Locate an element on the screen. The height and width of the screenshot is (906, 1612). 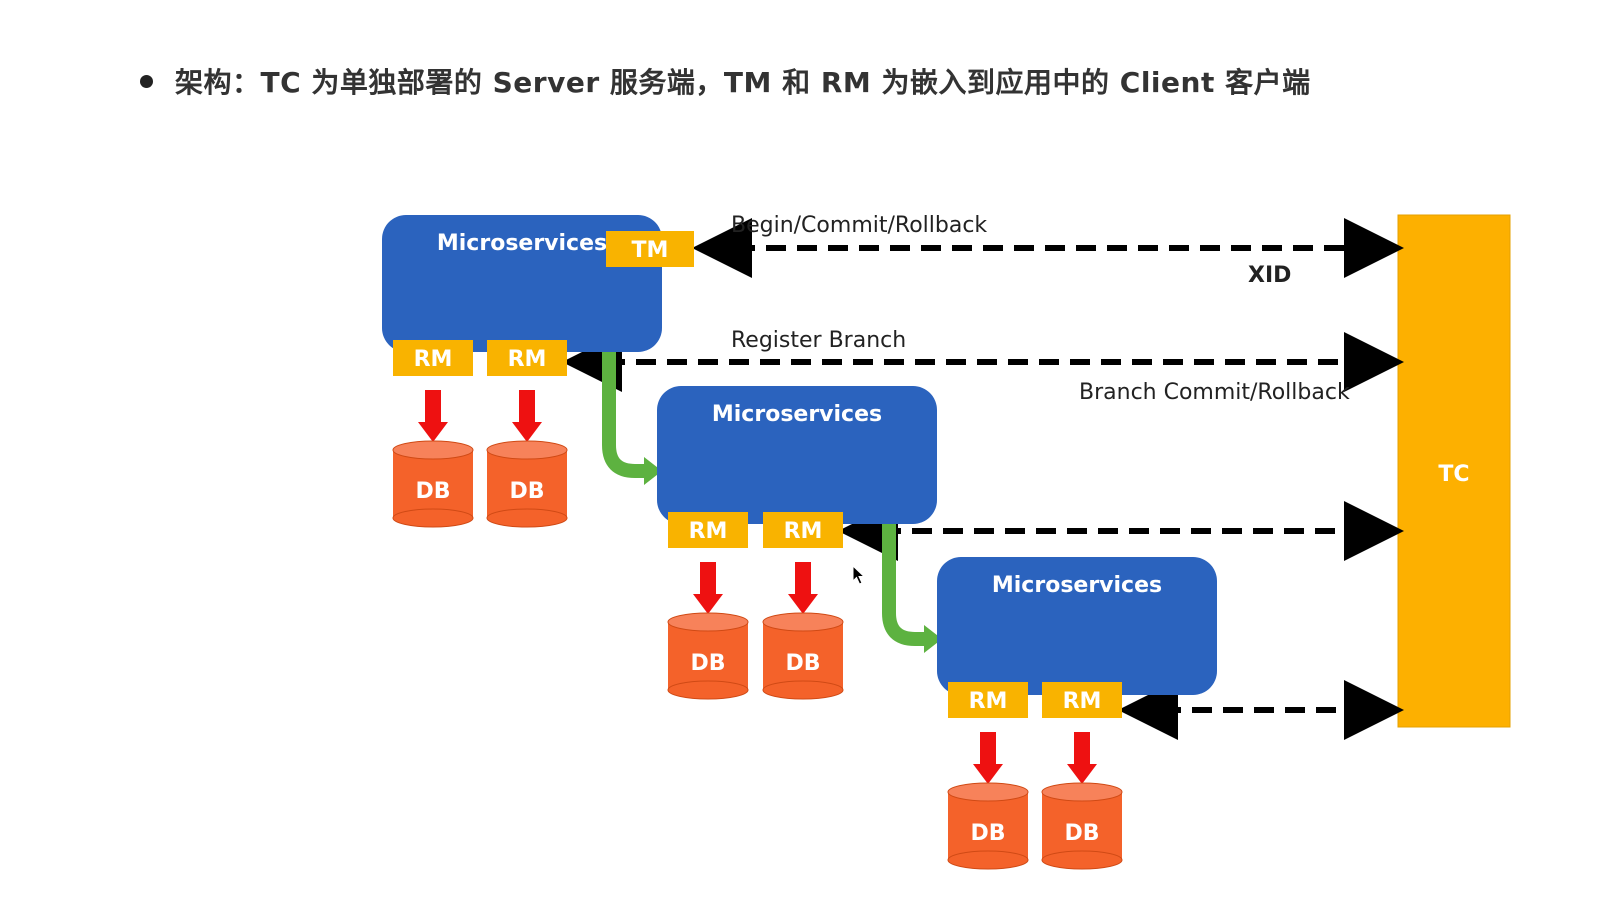
tc-box: TC is located at coordinates (1454, 471).